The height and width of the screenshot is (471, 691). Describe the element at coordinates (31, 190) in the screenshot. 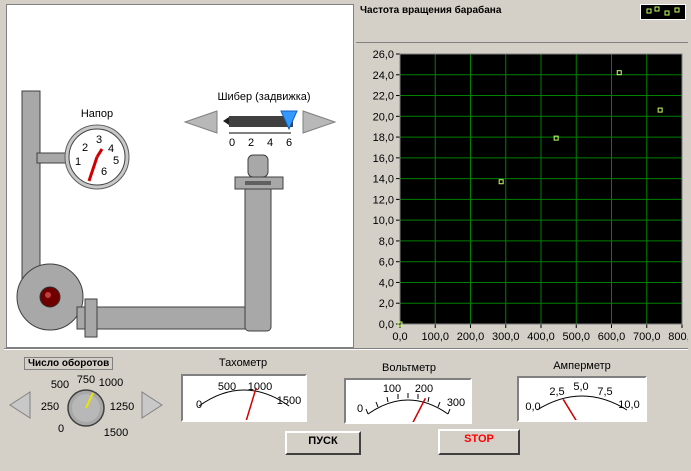

I see `left-vertical-pipe` at that location.